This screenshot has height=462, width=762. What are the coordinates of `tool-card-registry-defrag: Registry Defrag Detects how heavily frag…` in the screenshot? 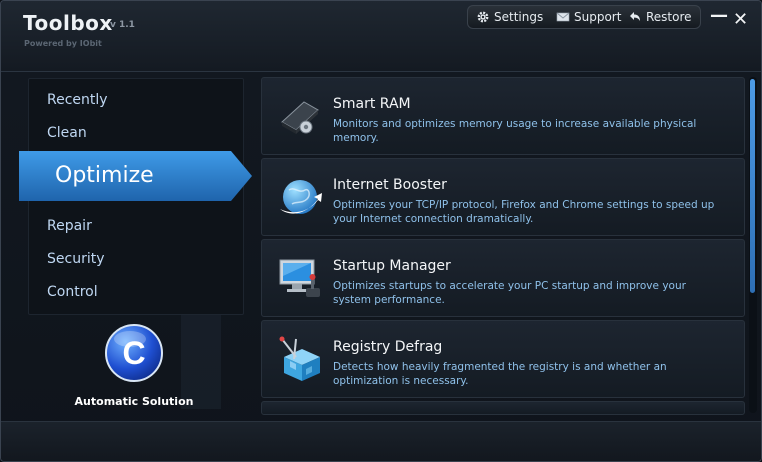 It's located at (503, 359).